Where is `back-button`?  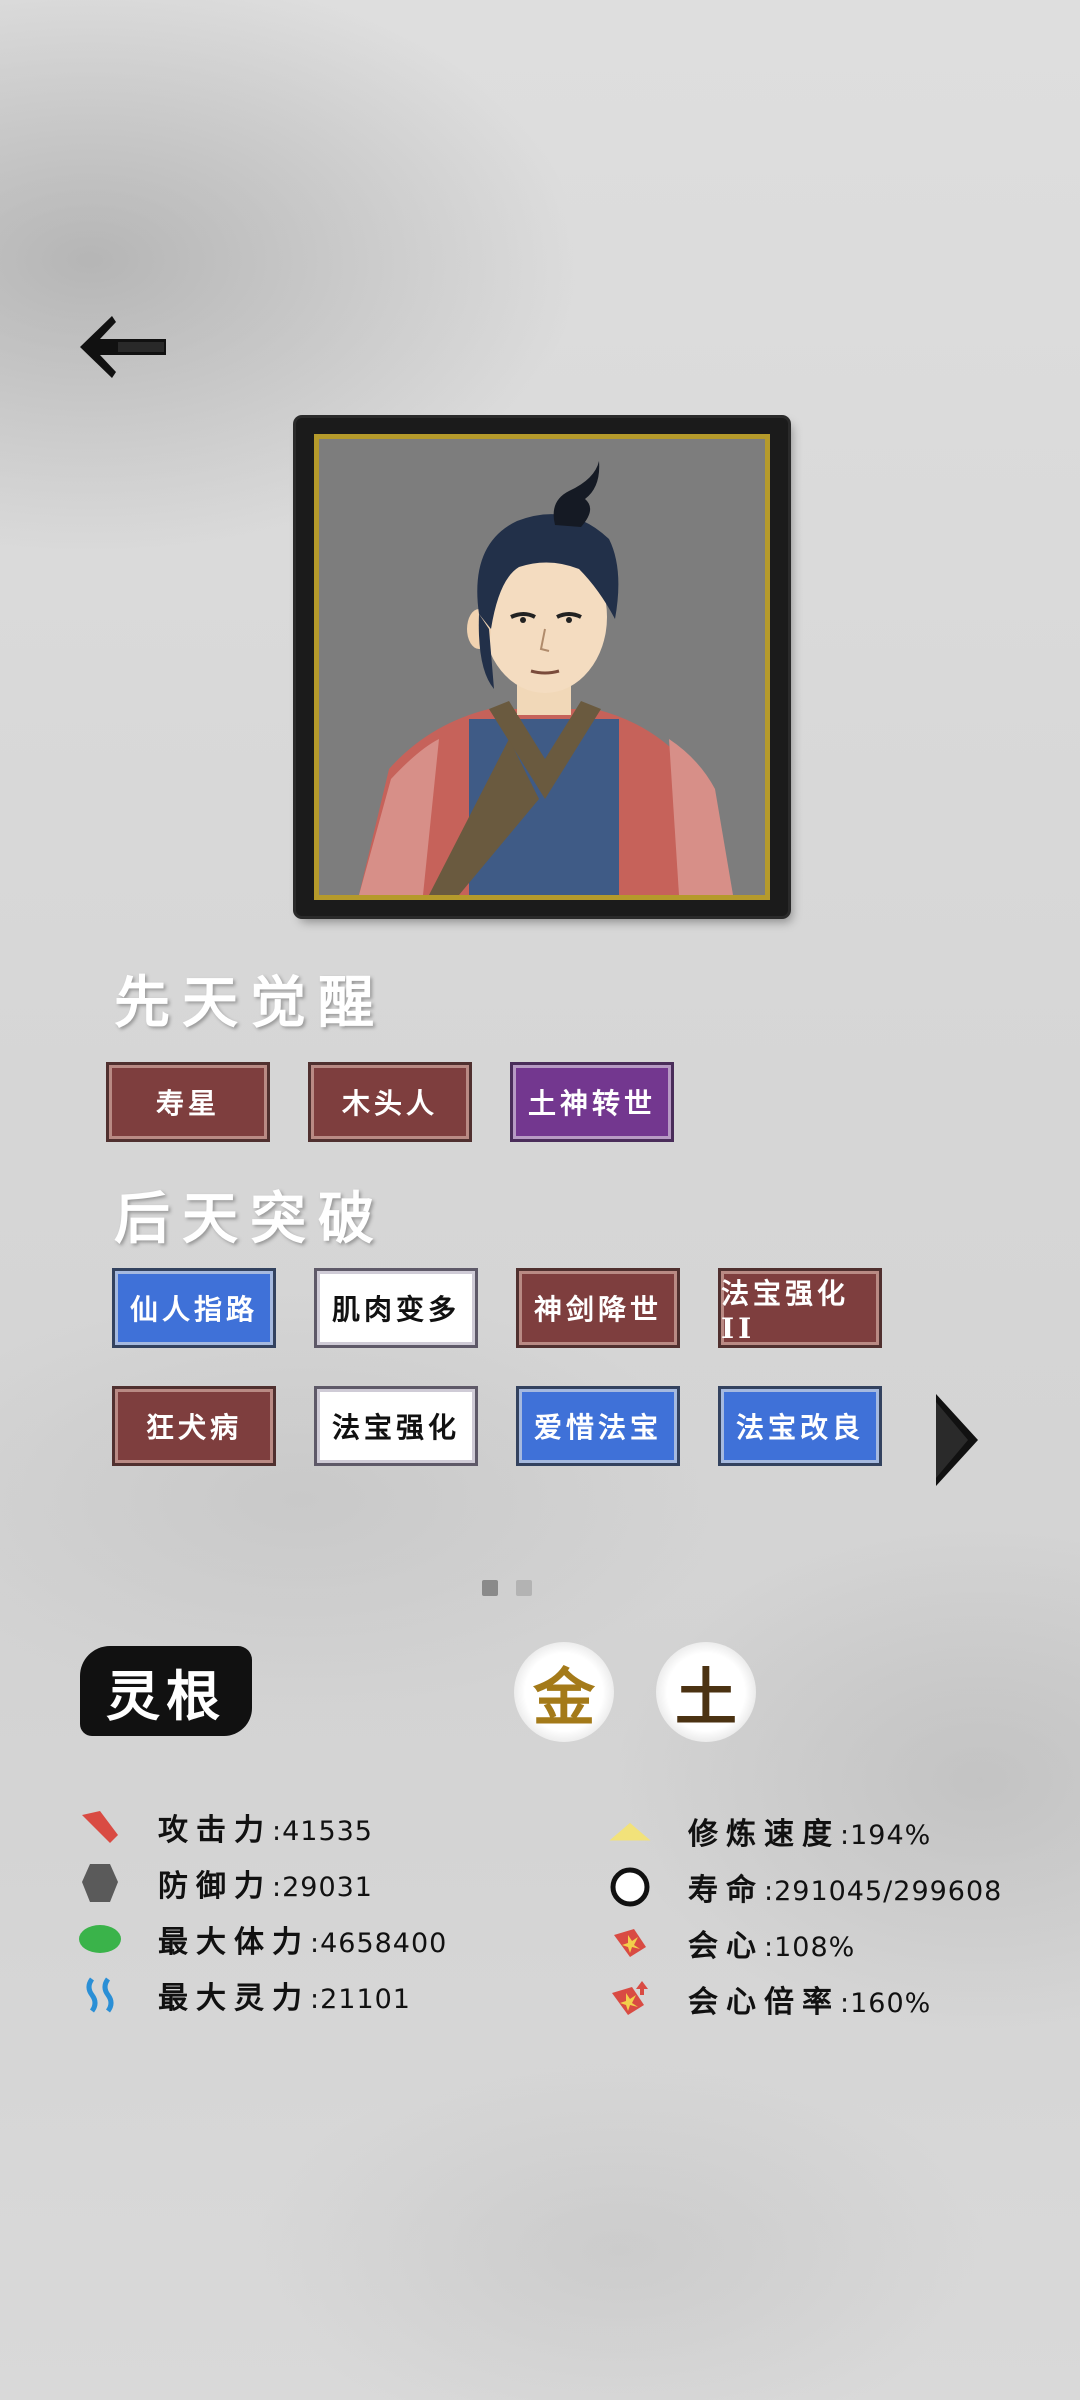
back-button is located at coordinates (124, 347).